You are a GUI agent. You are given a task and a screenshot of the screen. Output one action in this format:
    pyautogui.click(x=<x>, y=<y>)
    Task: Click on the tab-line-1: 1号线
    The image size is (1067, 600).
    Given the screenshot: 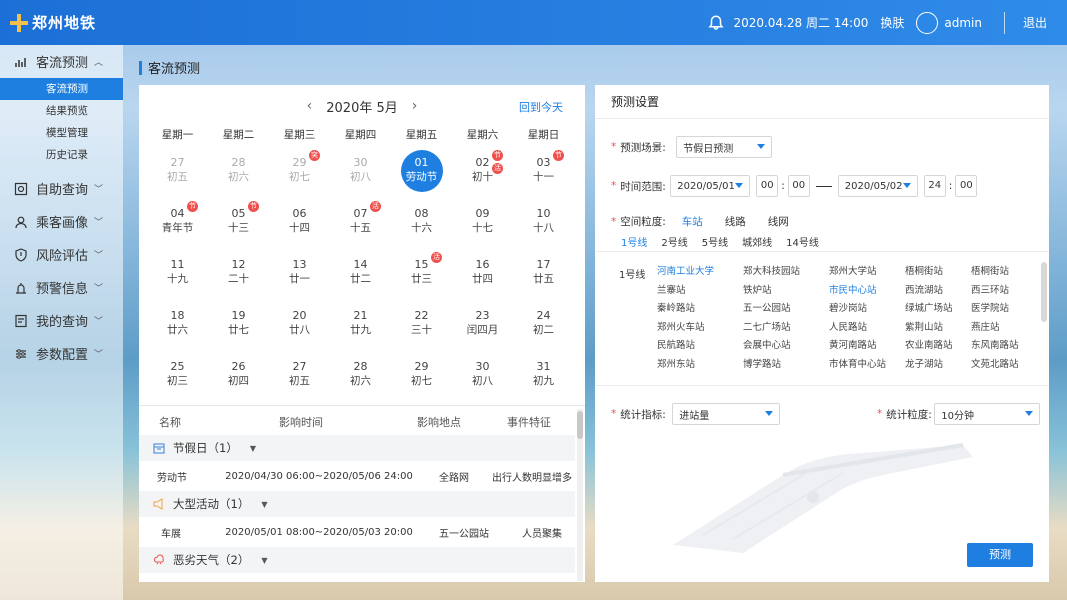 What is the action you would take?
    pyautogui.click(x=634, y=241)
    